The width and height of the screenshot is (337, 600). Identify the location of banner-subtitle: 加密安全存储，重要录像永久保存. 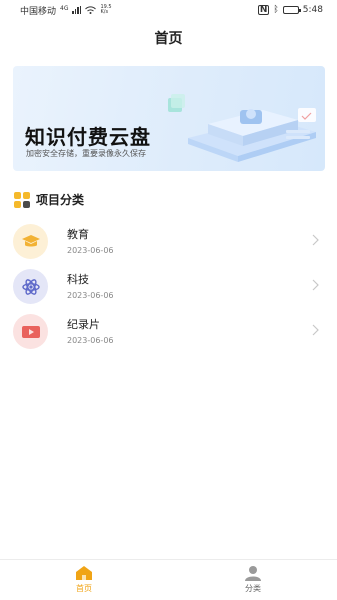
(86, 153).